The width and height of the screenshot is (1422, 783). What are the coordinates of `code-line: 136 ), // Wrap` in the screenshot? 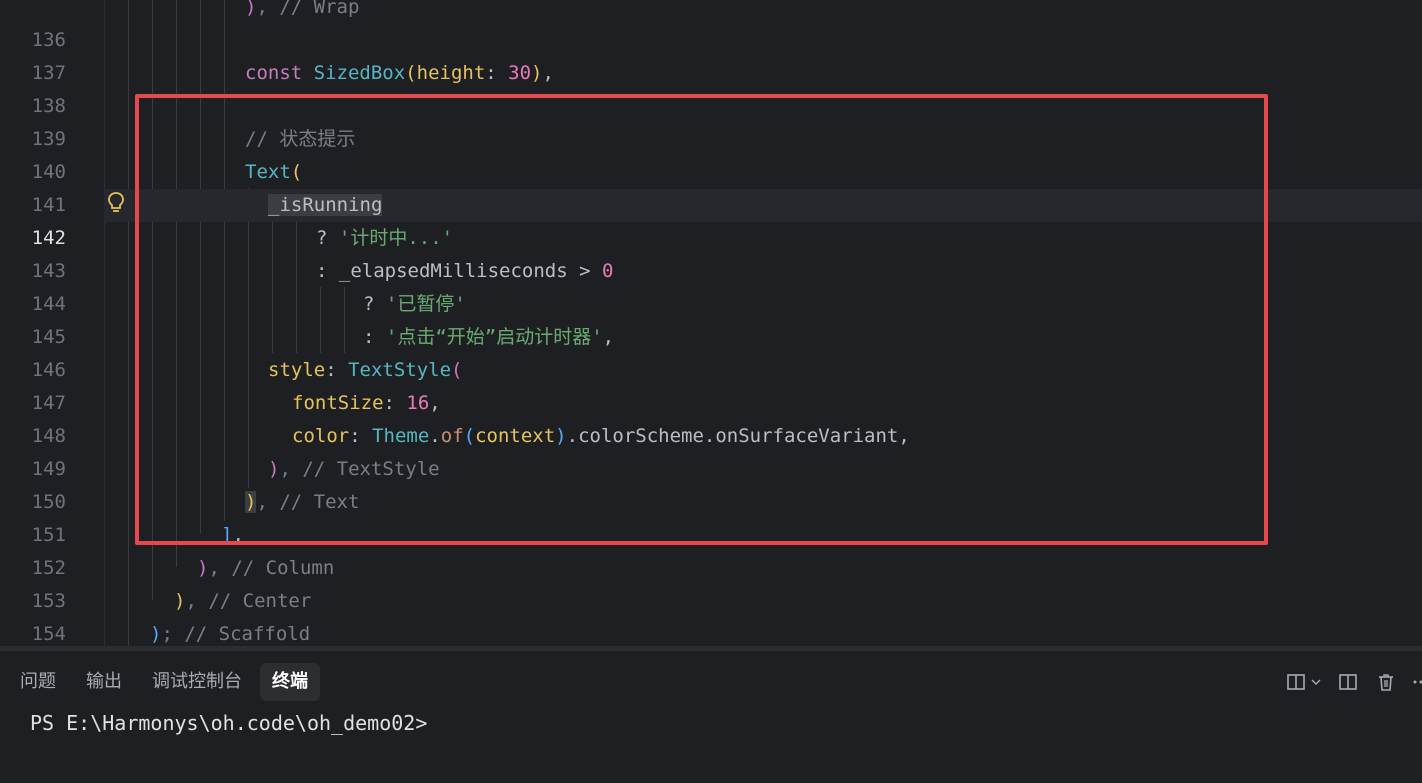 It's located at (711, 25).